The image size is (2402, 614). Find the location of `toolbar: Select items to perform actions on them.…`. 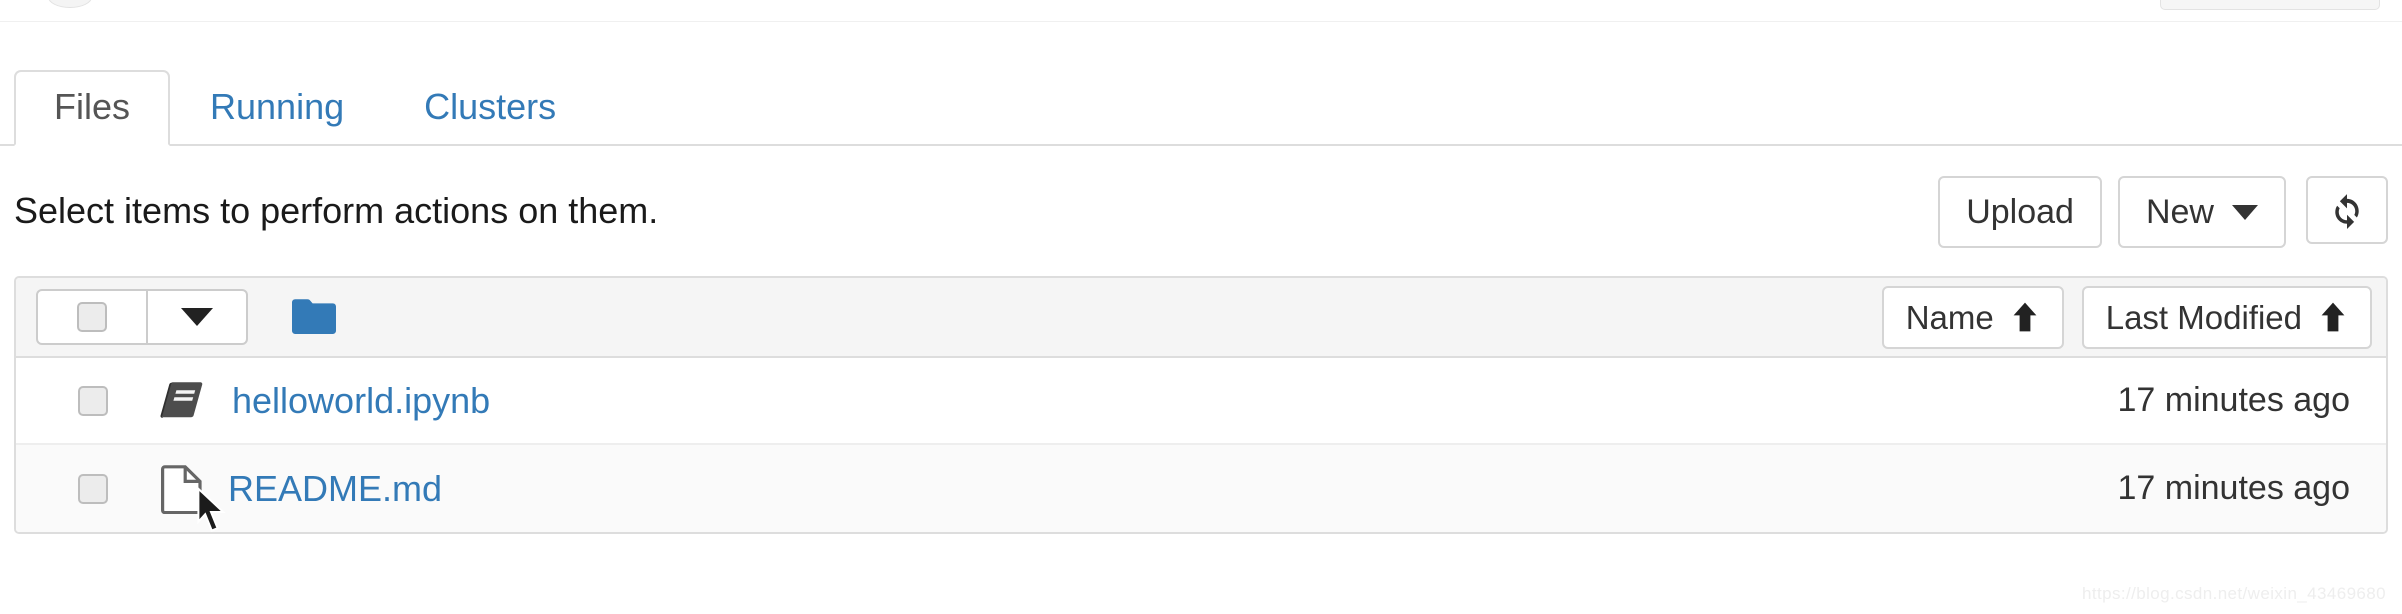

toolbar: Select items to perform actions on them.… is located at coordinates (1201, 214).